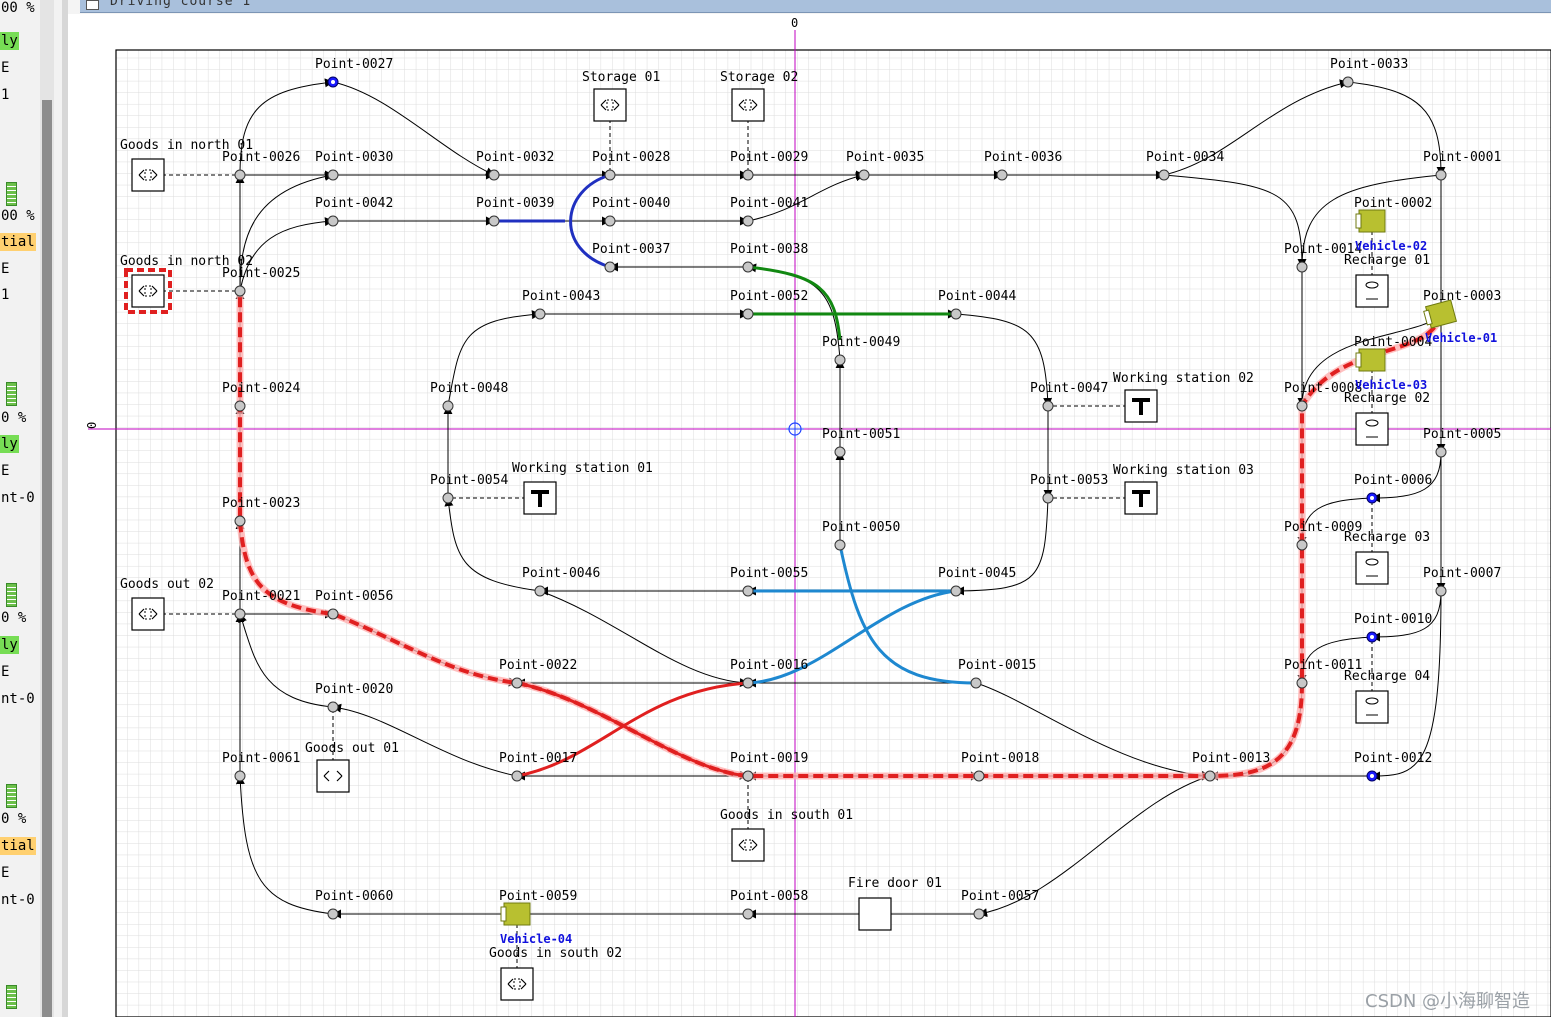 The width and height of the screenshot is (1551, 1017). Describe the element at coordinates (47, 558) in the screenshot. I see `panel-scrollbar-thumb` at that location.